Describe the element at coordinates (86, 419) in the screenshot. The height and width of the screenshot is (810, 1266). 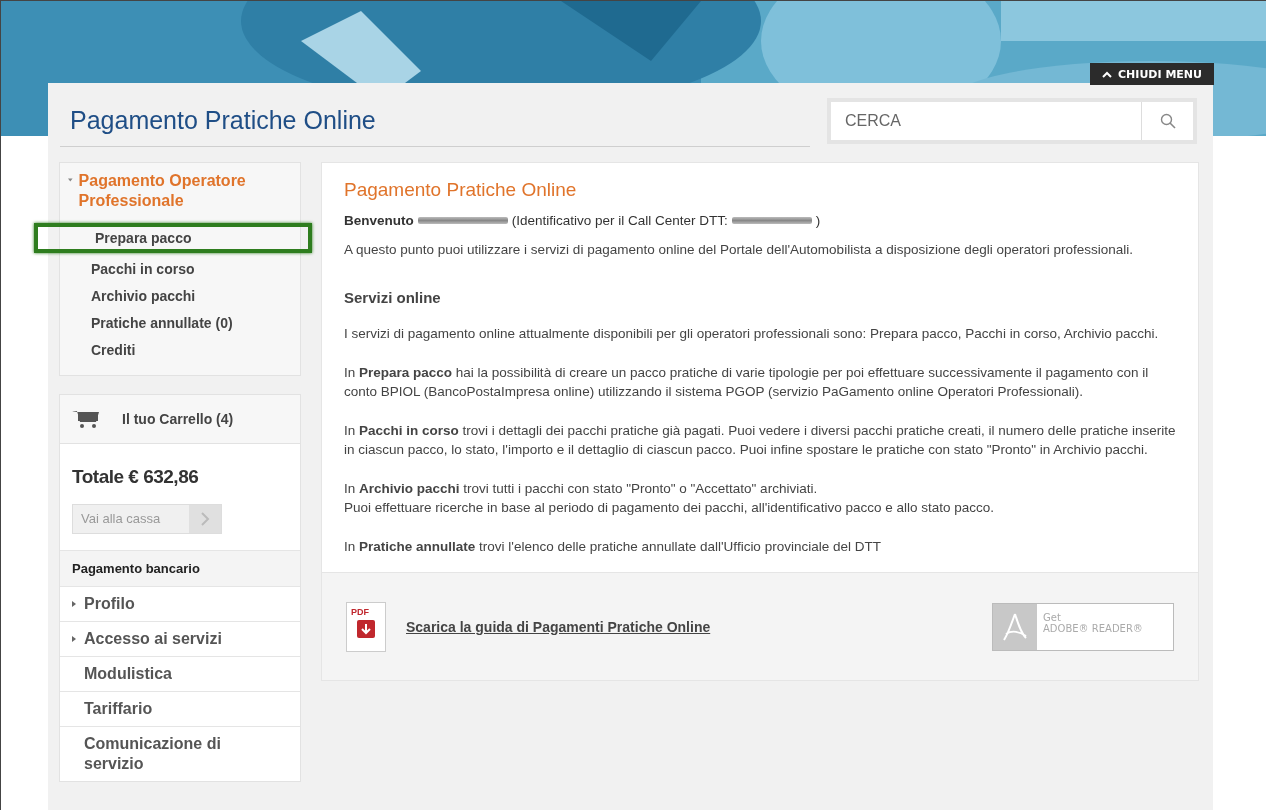
I see `cart-icon` at that location.